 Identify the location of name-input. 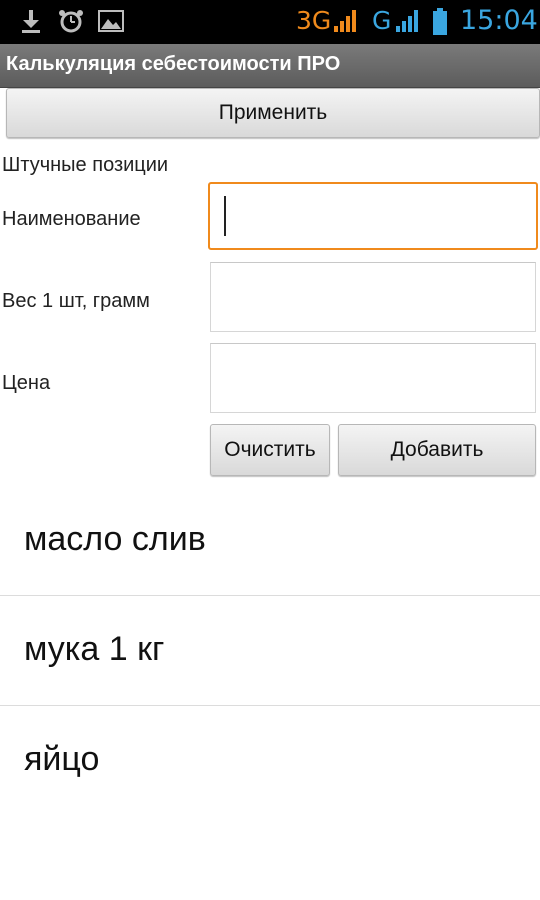
(373, 216).